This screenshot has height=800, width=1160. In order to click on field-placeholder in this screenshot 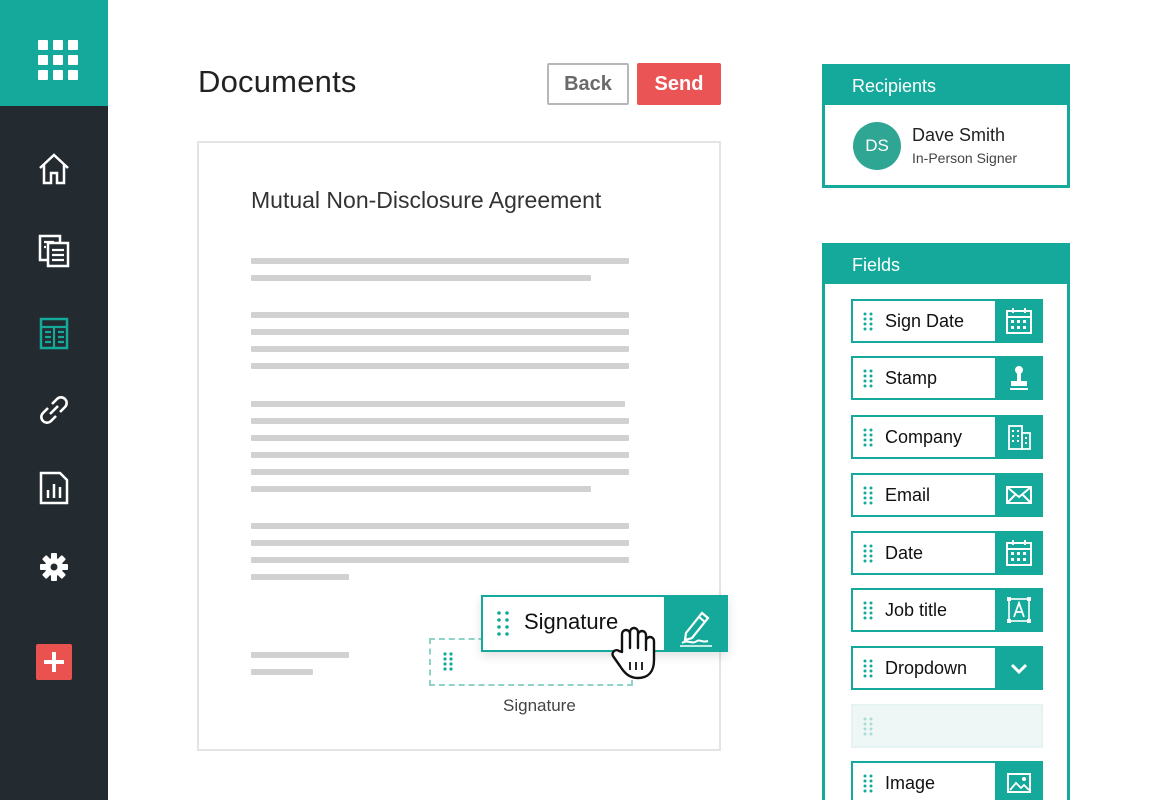, I will do `click(947, 726)`.